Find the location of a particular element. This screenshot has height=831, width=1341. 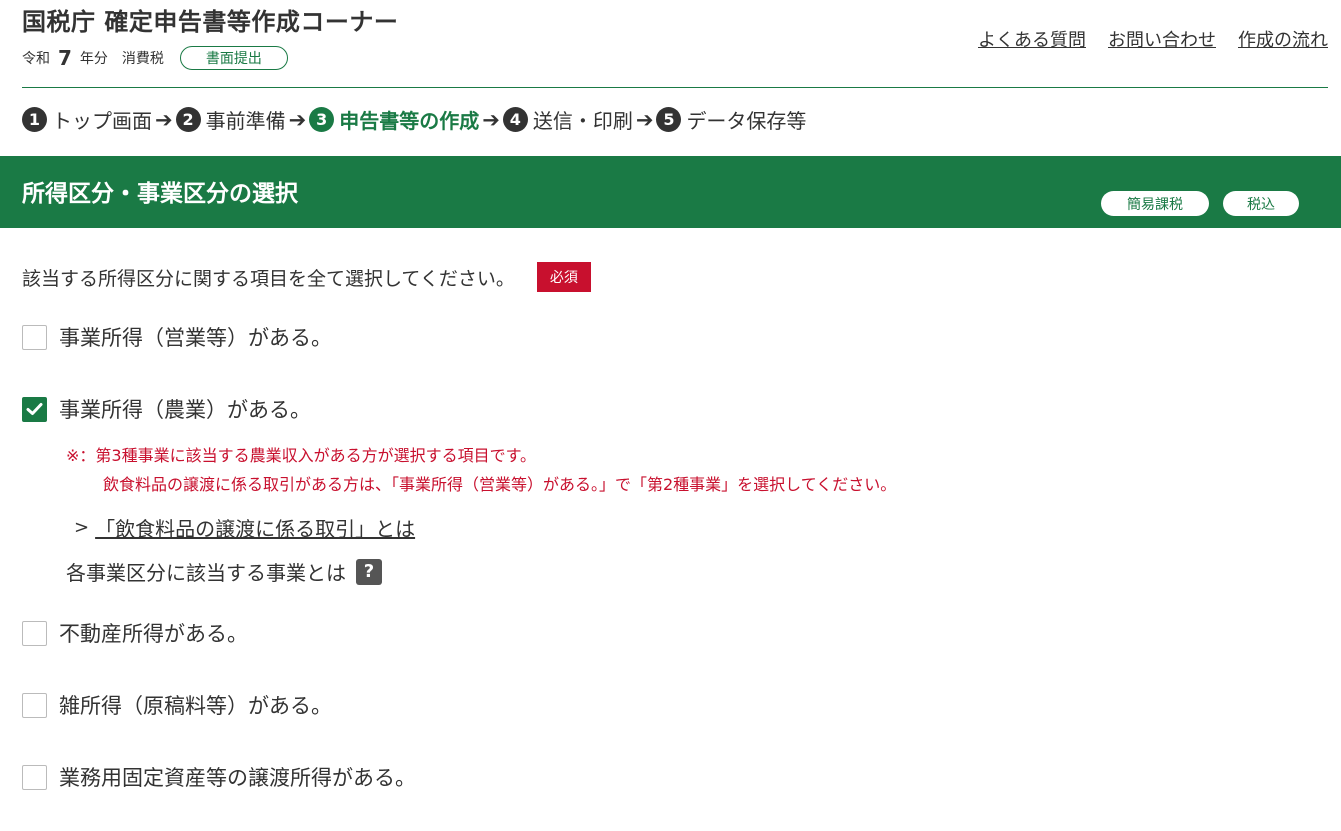

step-1: 1 トップ画面 is located at coordinates (87, 119).